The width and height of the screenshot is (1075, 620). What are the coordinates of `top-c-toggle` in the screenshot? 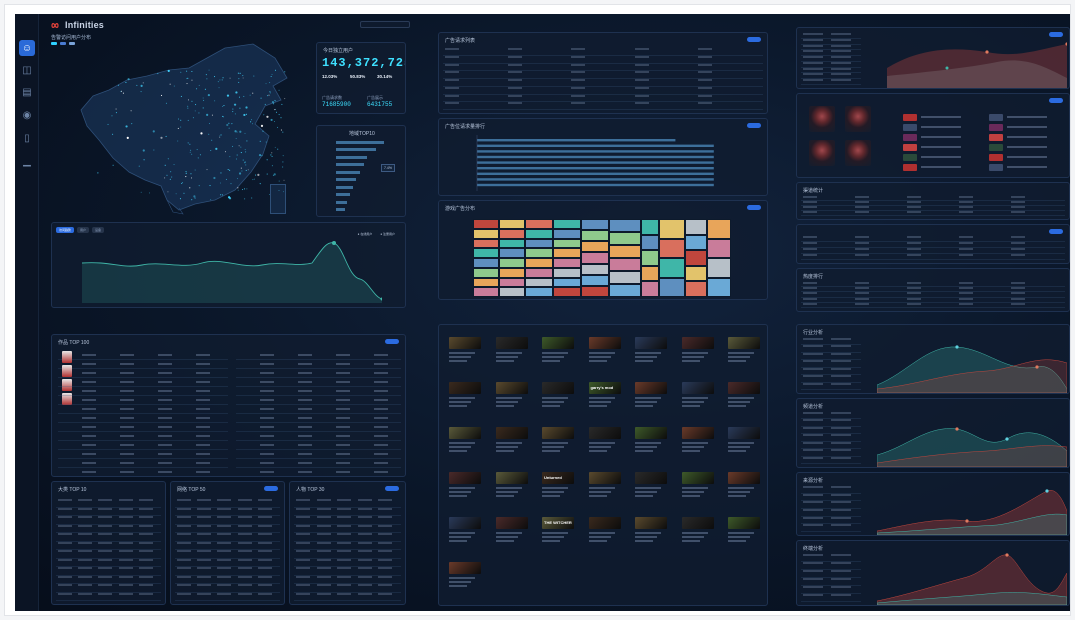 It's located at (392, 488).